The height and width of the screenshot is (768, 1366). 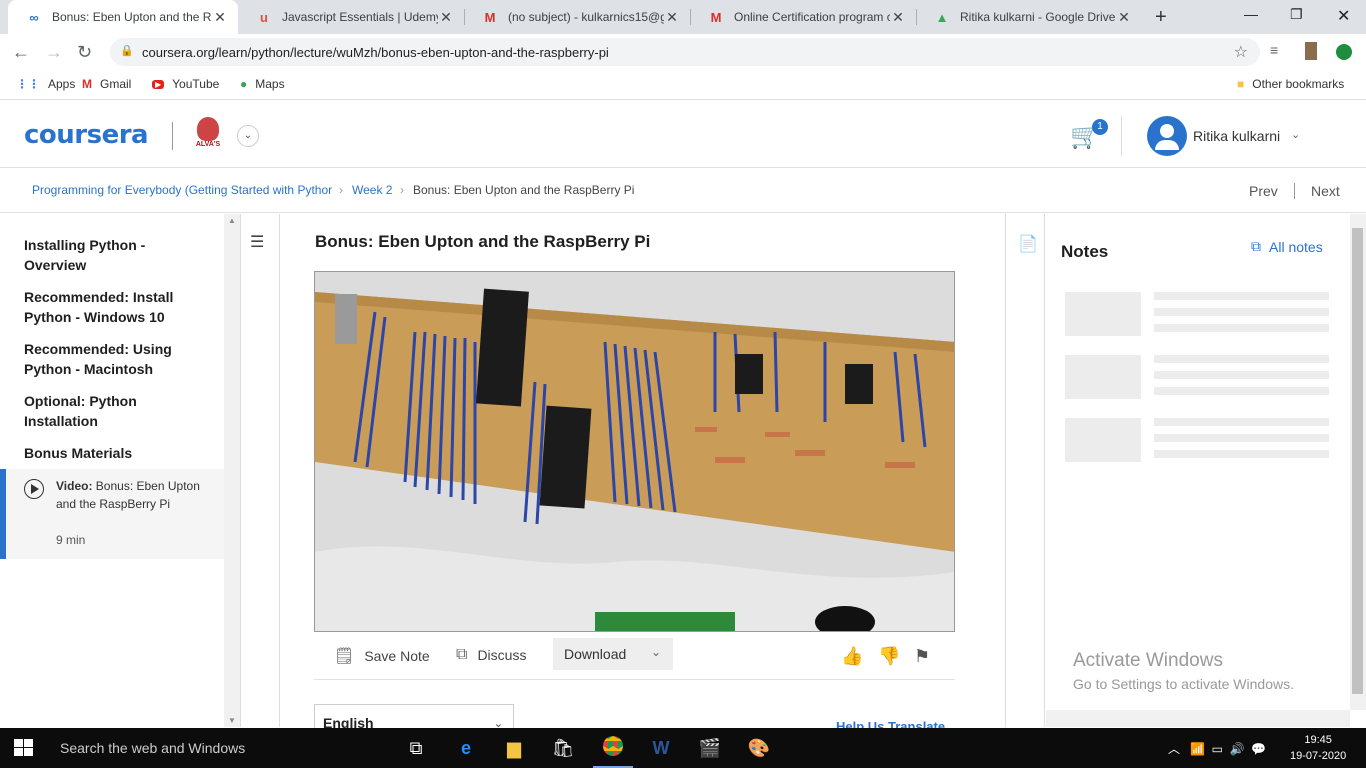 I want to click on windows-start-icon, so click(x=24, y=748).